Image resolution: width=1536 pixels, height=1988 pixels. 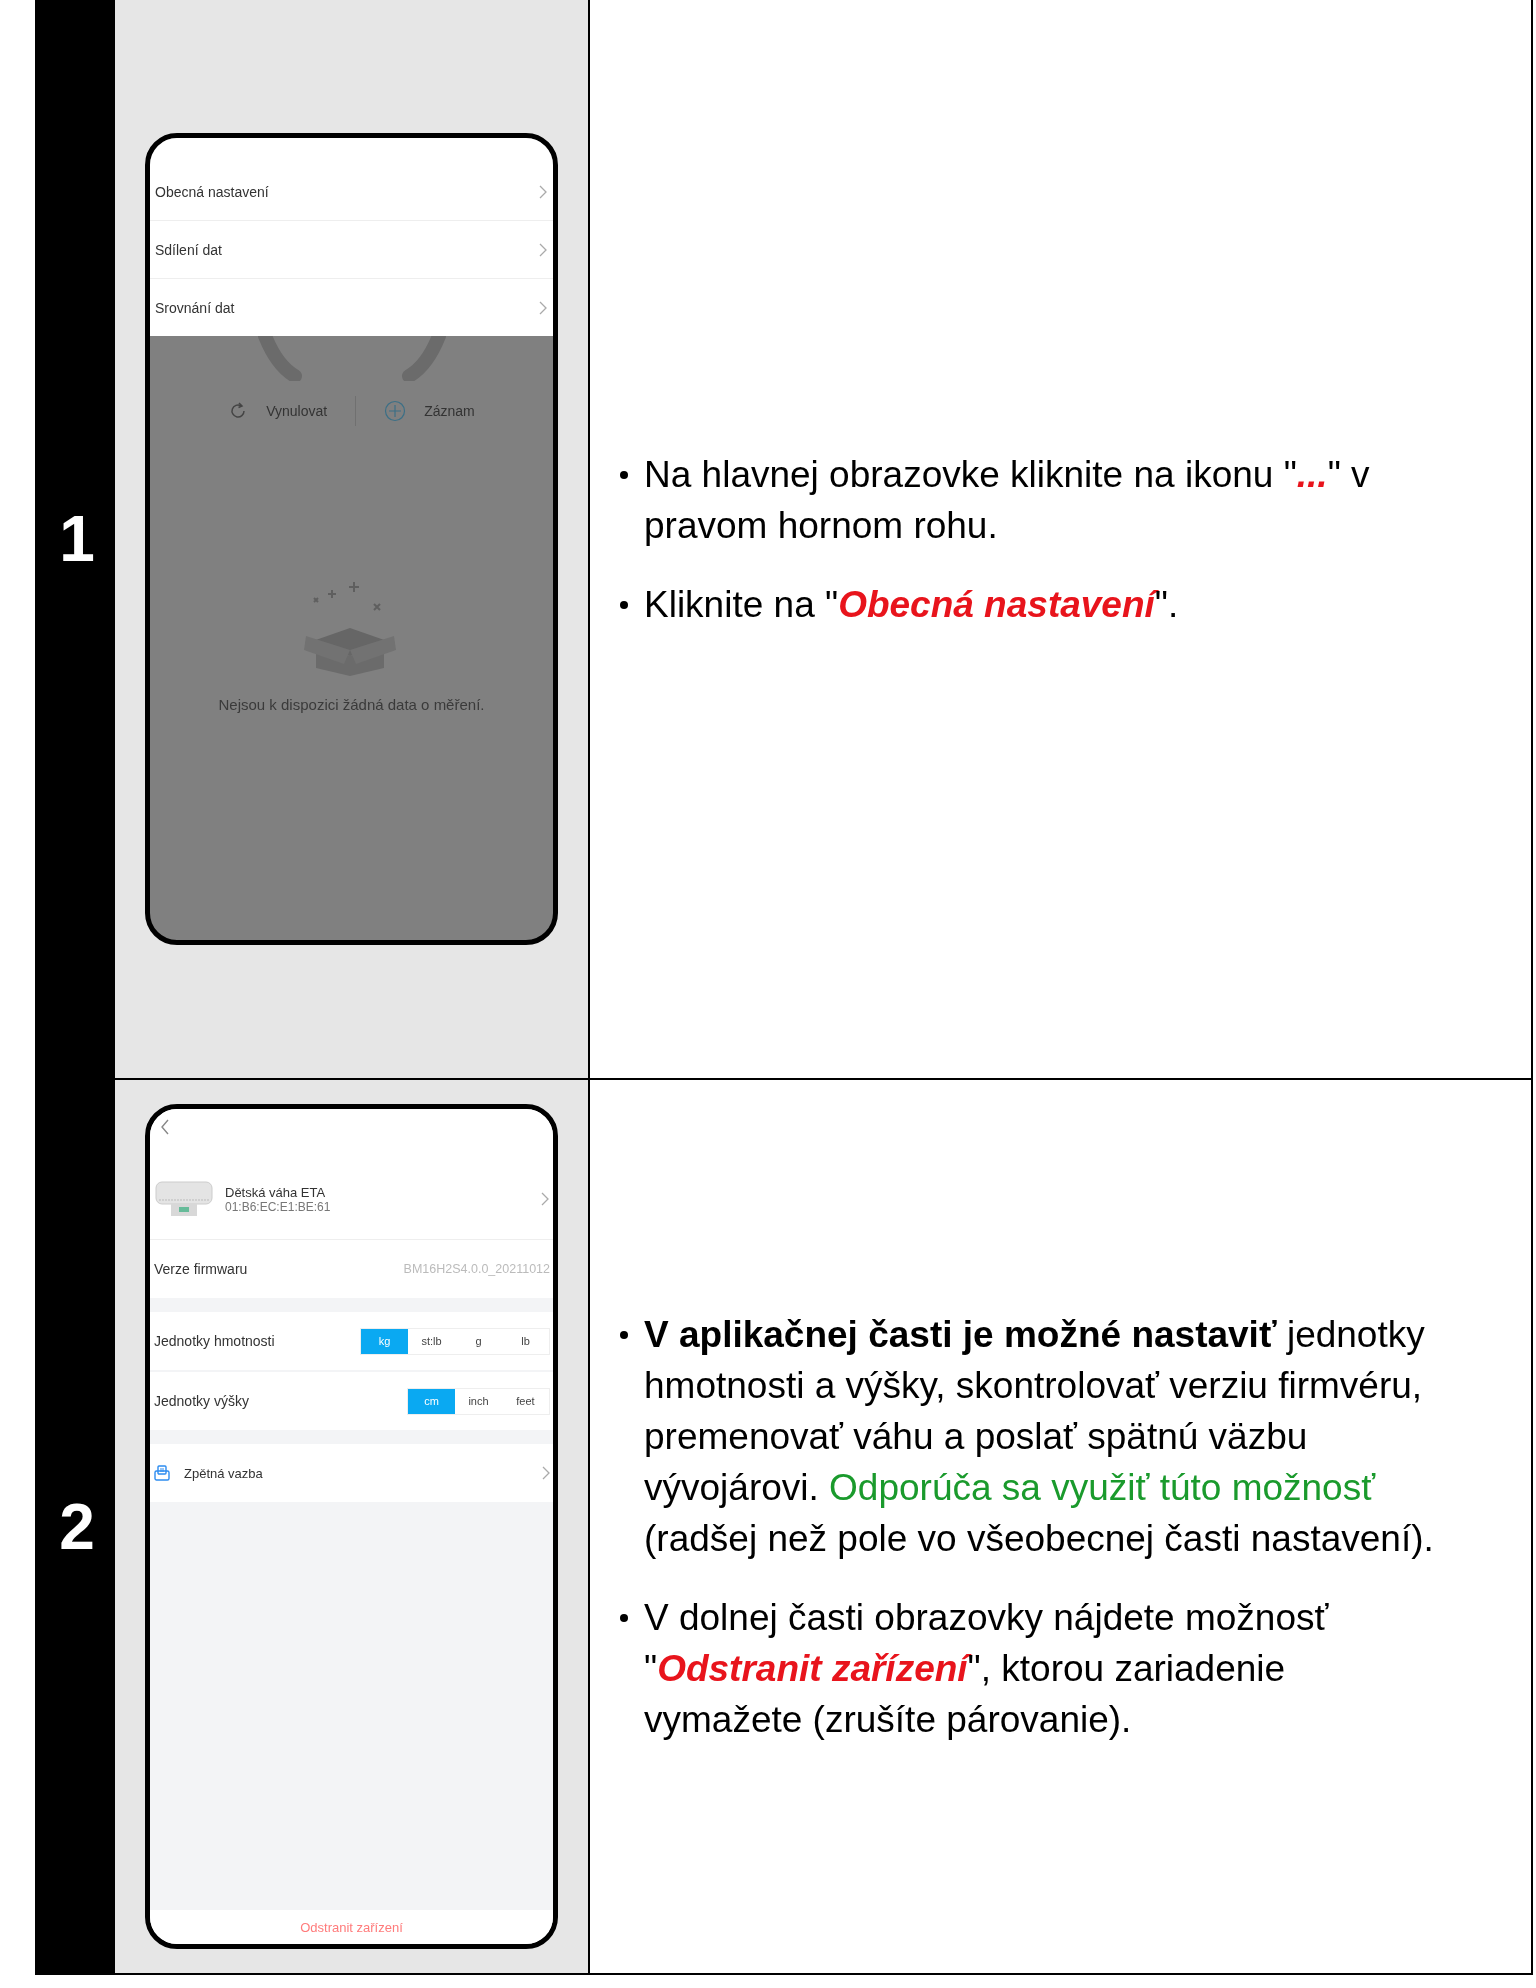 What do you see at coordinates (276, 1192) in the screenshot?
I see `device-name: Dětská váha ETA` at bounding box center [276, 1192].